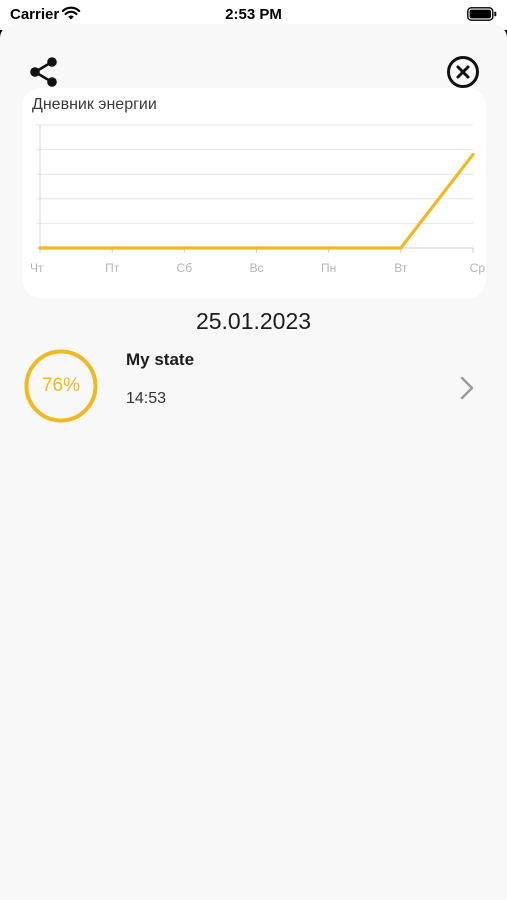 The height and width of the screenshot is (900, 507). What do you see at coordinates (37, 268) in the screenshot?
I see `x-tick-label: Чт` at bounding box center [37, 268].